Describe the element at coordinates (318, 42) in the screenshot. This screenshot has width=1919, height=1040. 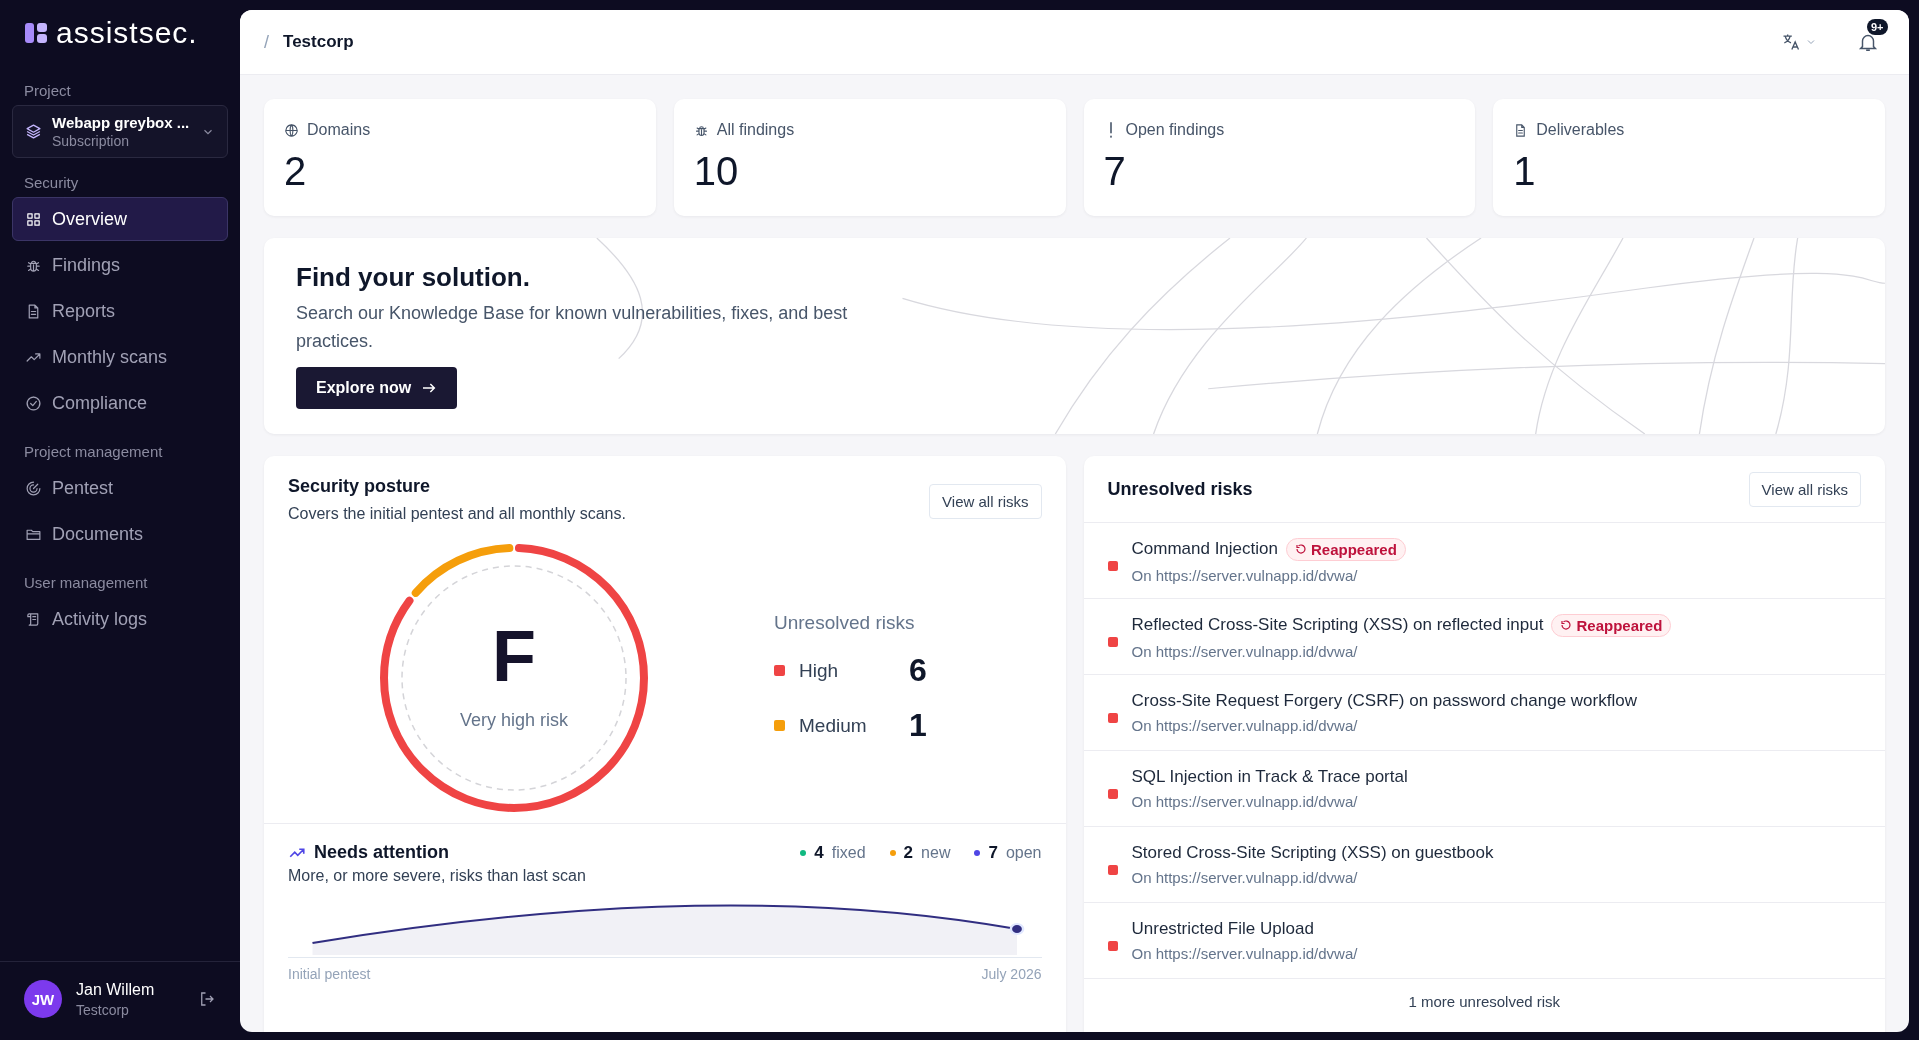
I see `breadcrumb: Testcorp` at that location.